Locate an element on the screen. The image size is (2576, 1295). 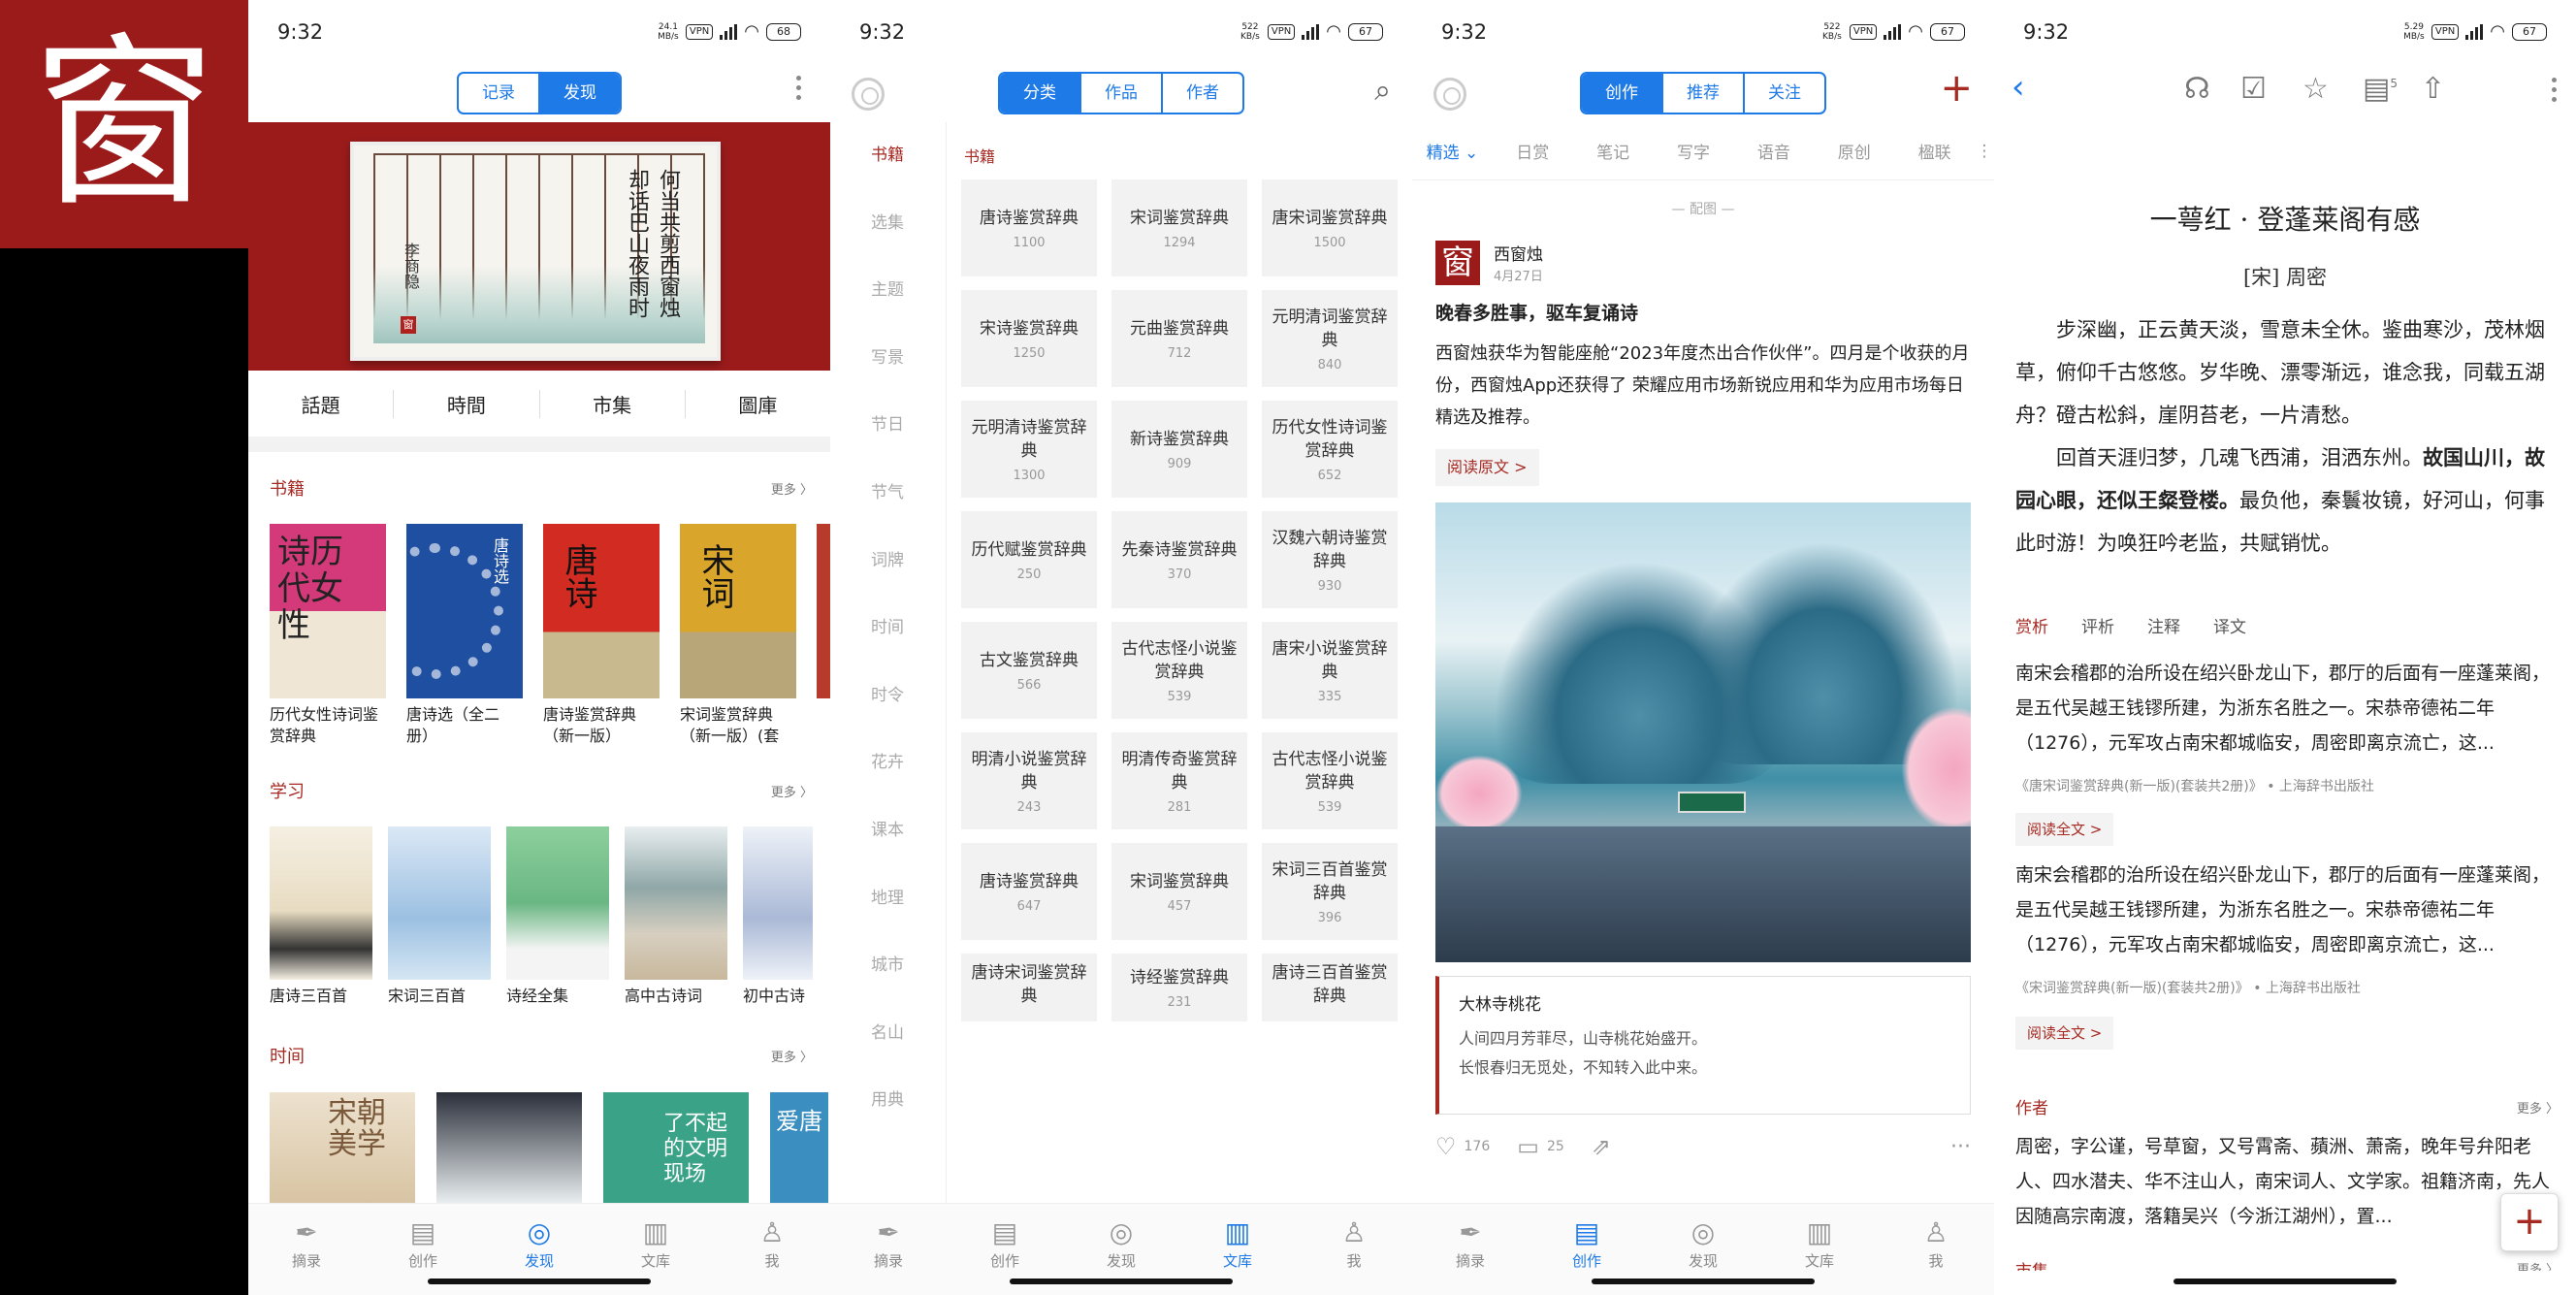
avatar: 窗 is located at coordinates (1457, 263).